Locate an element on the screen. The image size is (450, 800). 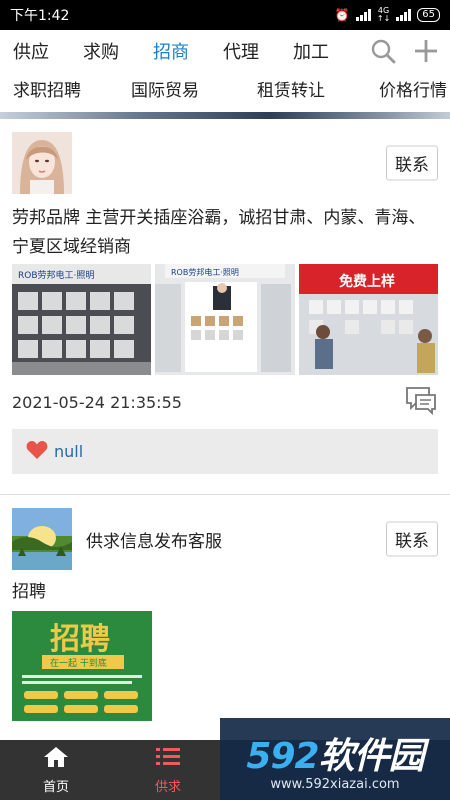
status-indicators: ⏰ 4G ↑↓ 65 is located at coordinates (387, 15).